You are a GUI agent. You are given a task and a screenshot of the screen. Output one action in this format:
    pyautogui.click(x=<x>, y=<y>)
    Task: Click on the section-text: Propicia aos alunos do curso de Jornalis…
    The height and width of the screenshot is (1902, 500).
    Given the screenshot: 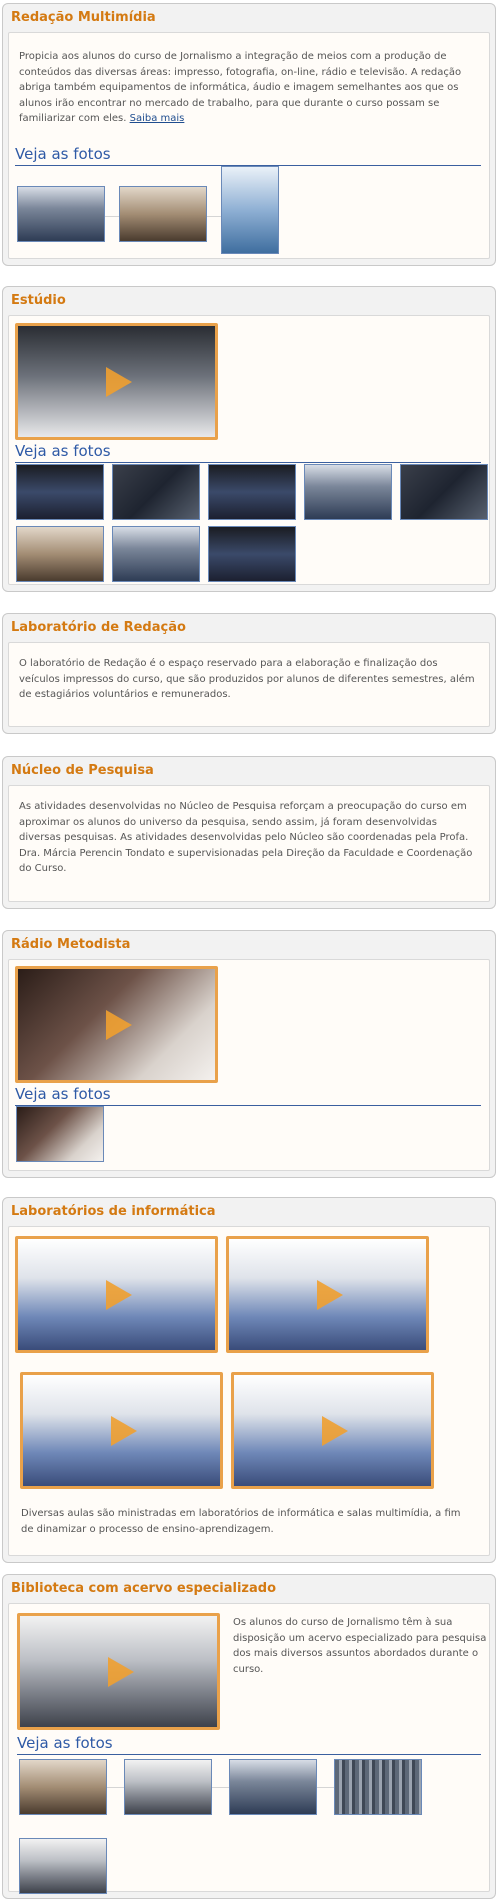 What is the action you would take?
    pyautogui.click(x=240, y=87)
    